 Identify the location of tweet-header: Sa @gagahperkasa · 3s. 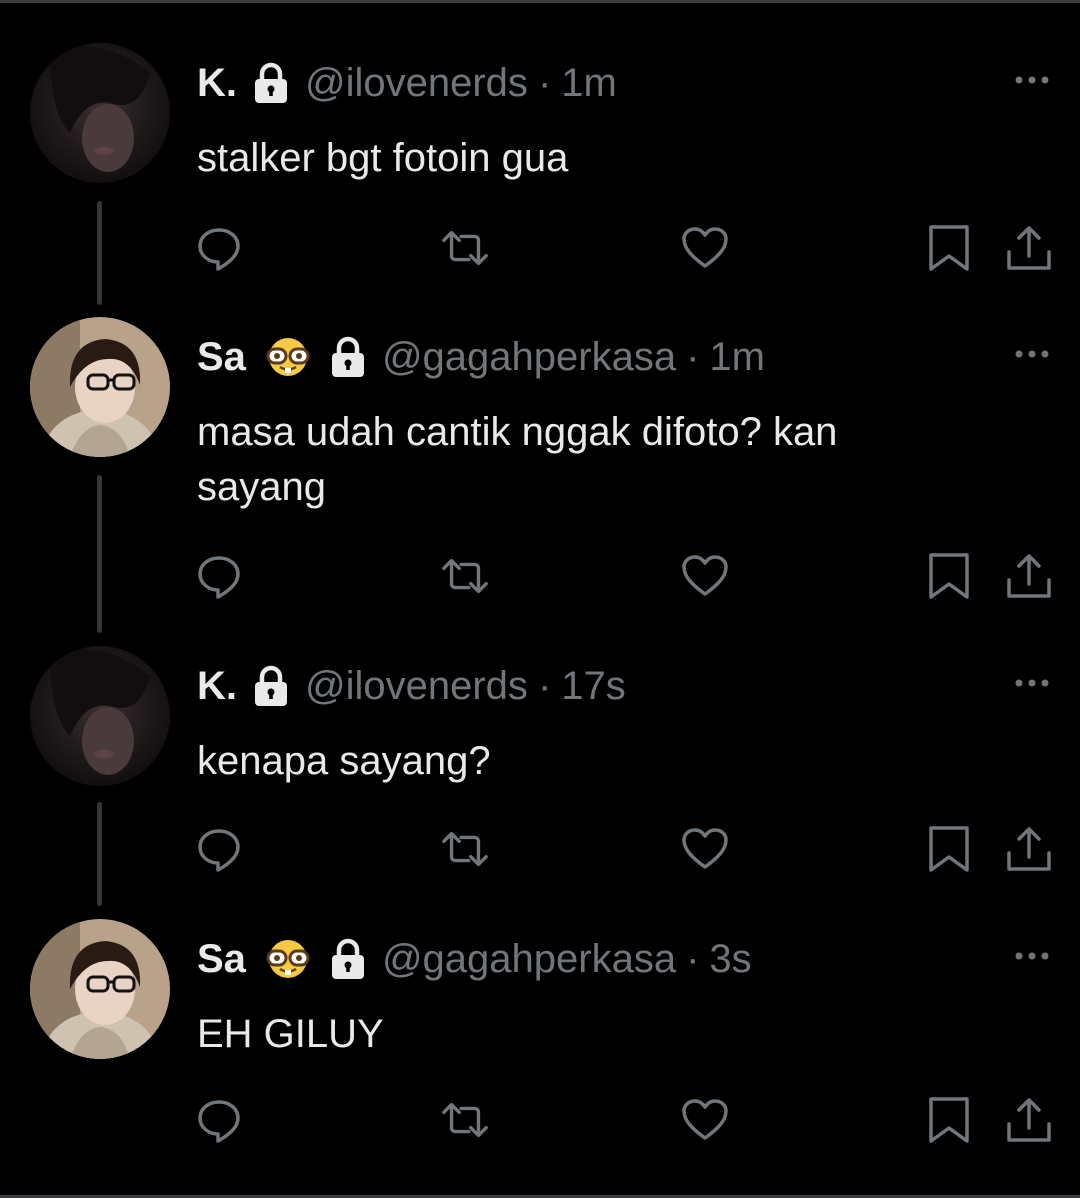
(474, 959).